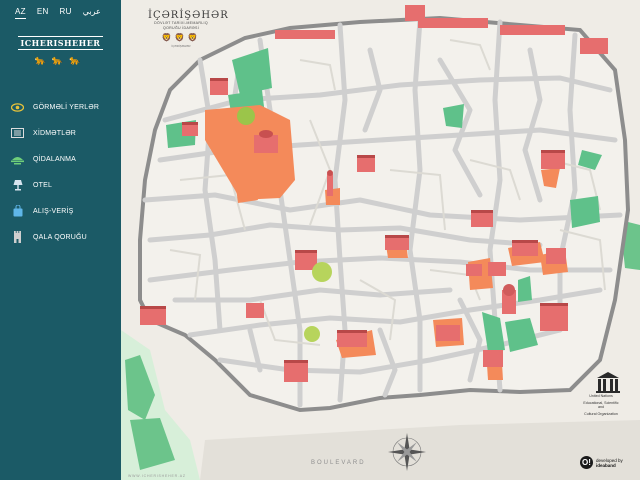  I want to click on minaret-icon, so click(330, 183).